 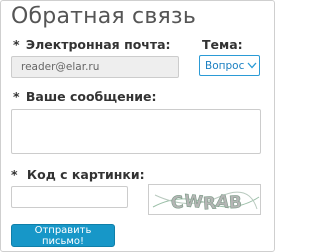 I want to click on captcha-label: * Код с картинки:, so click(x=78, y=174).